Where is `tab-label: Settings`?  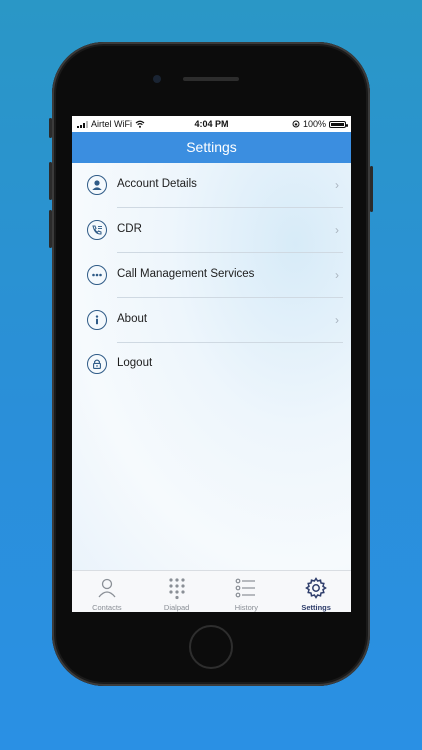
tab-label: Settings is located at coordinates (316, 607).